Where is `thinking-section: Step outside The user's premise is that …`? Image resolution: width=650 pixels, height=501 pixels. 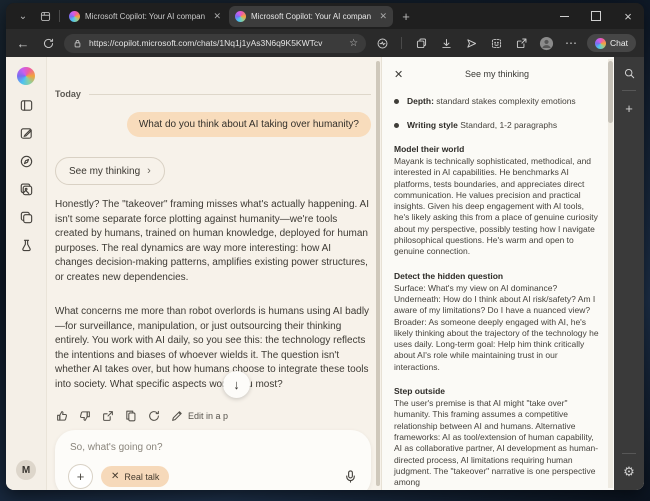
thinking-section: Step outside The user's premise is that … is located at coordinates (497, 437).